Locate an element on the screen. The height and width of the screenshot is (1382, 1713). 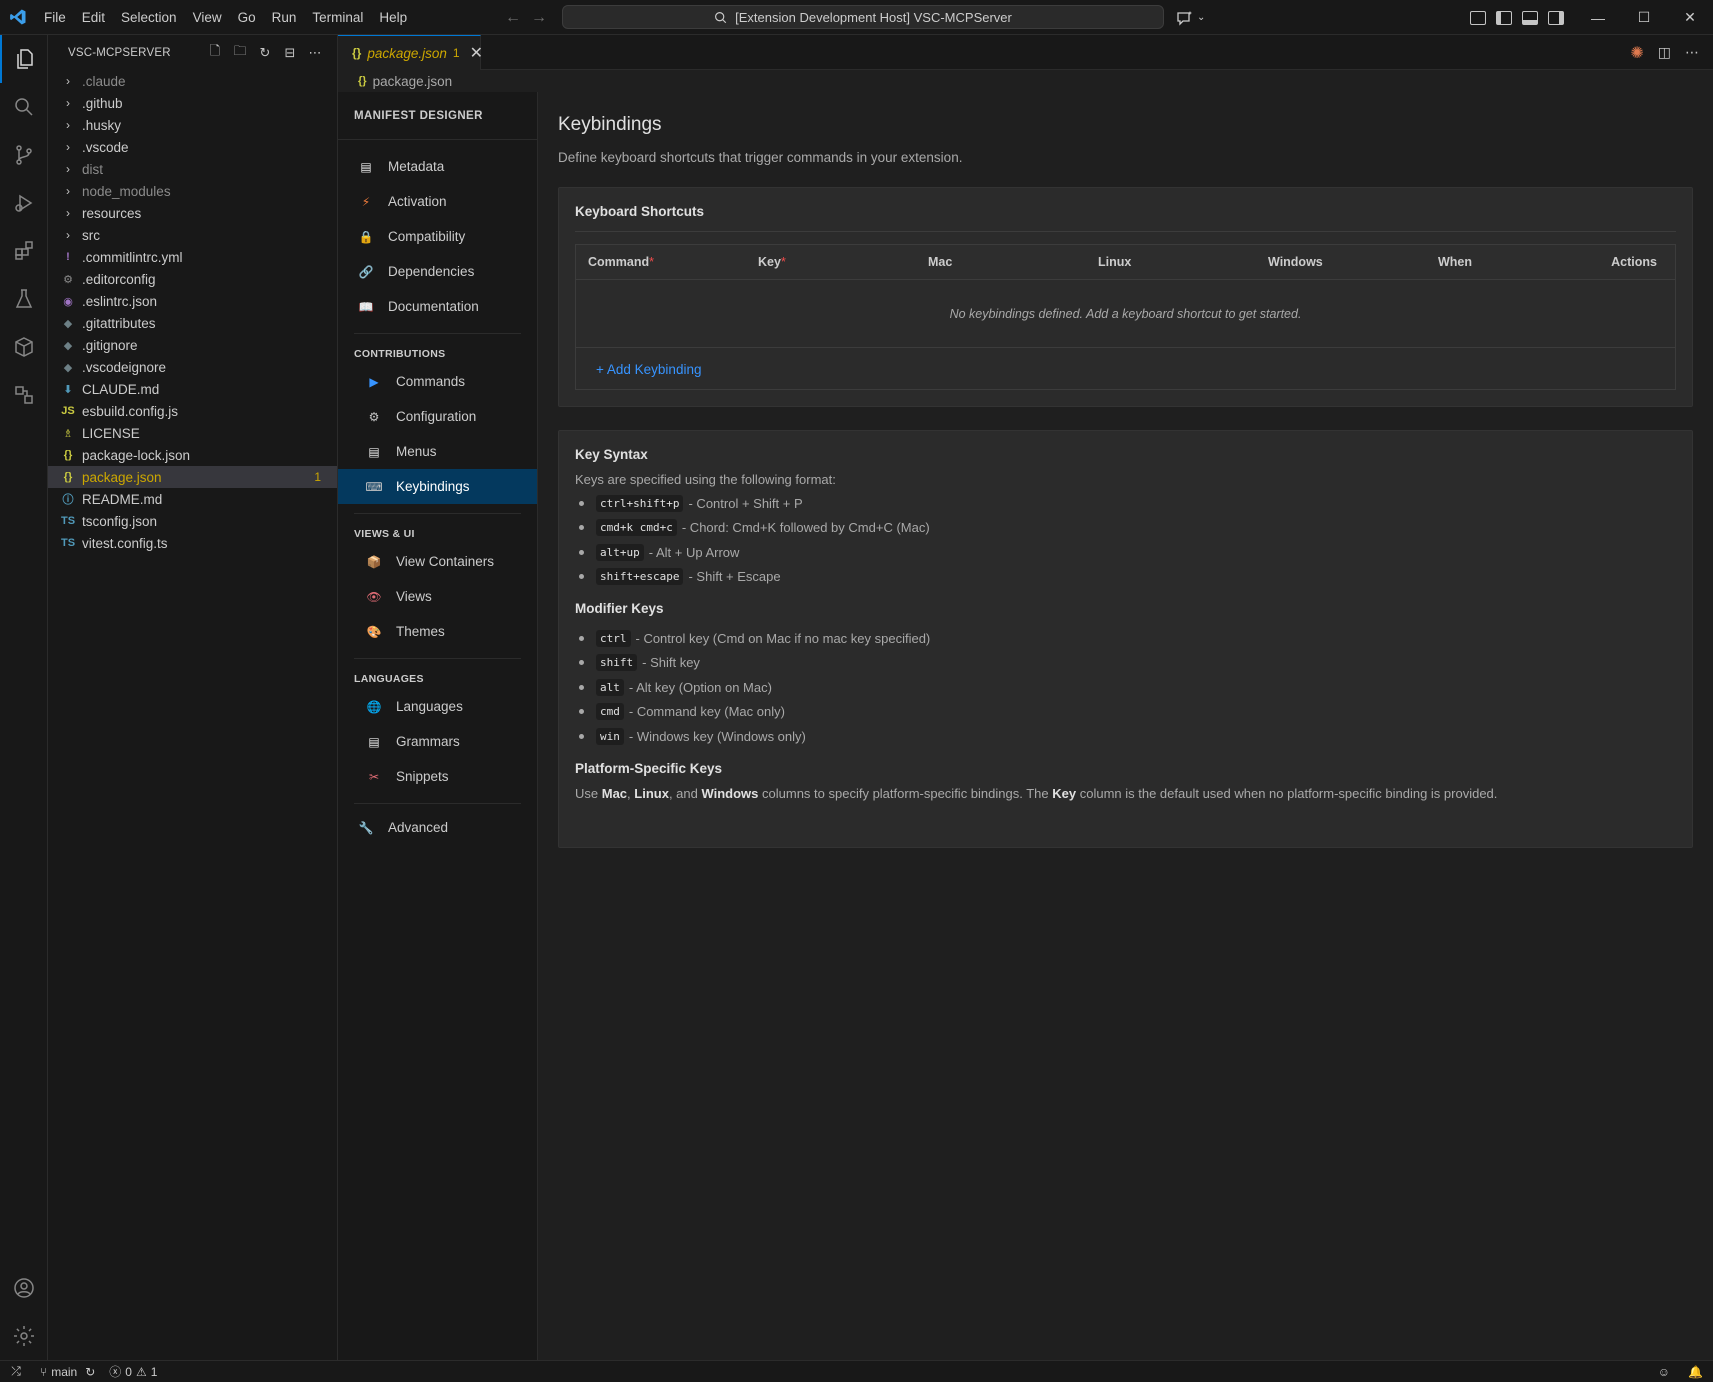
menu-terminal: Terminal is located at coordinates (337, 17).